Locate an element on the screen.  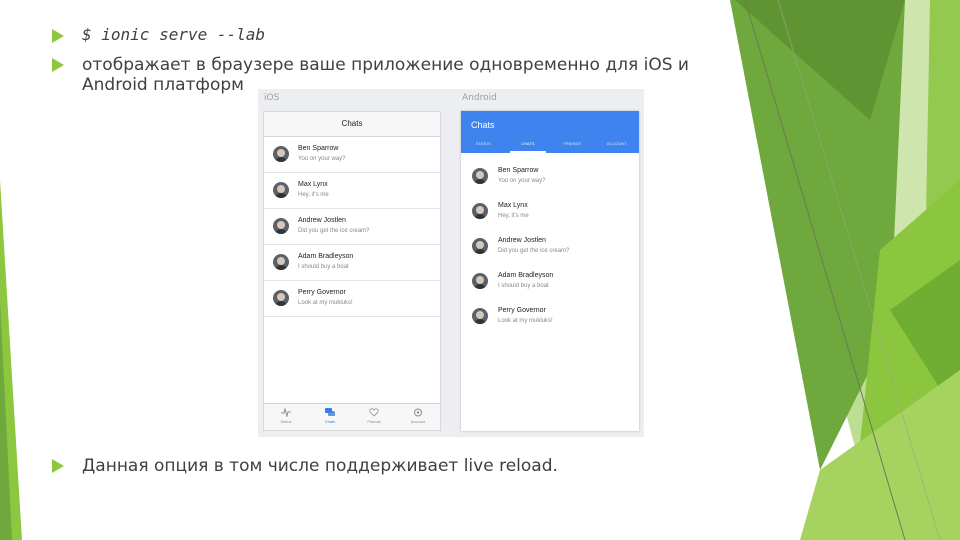
tab-friends: Friends is located at coordinates (374, 417).